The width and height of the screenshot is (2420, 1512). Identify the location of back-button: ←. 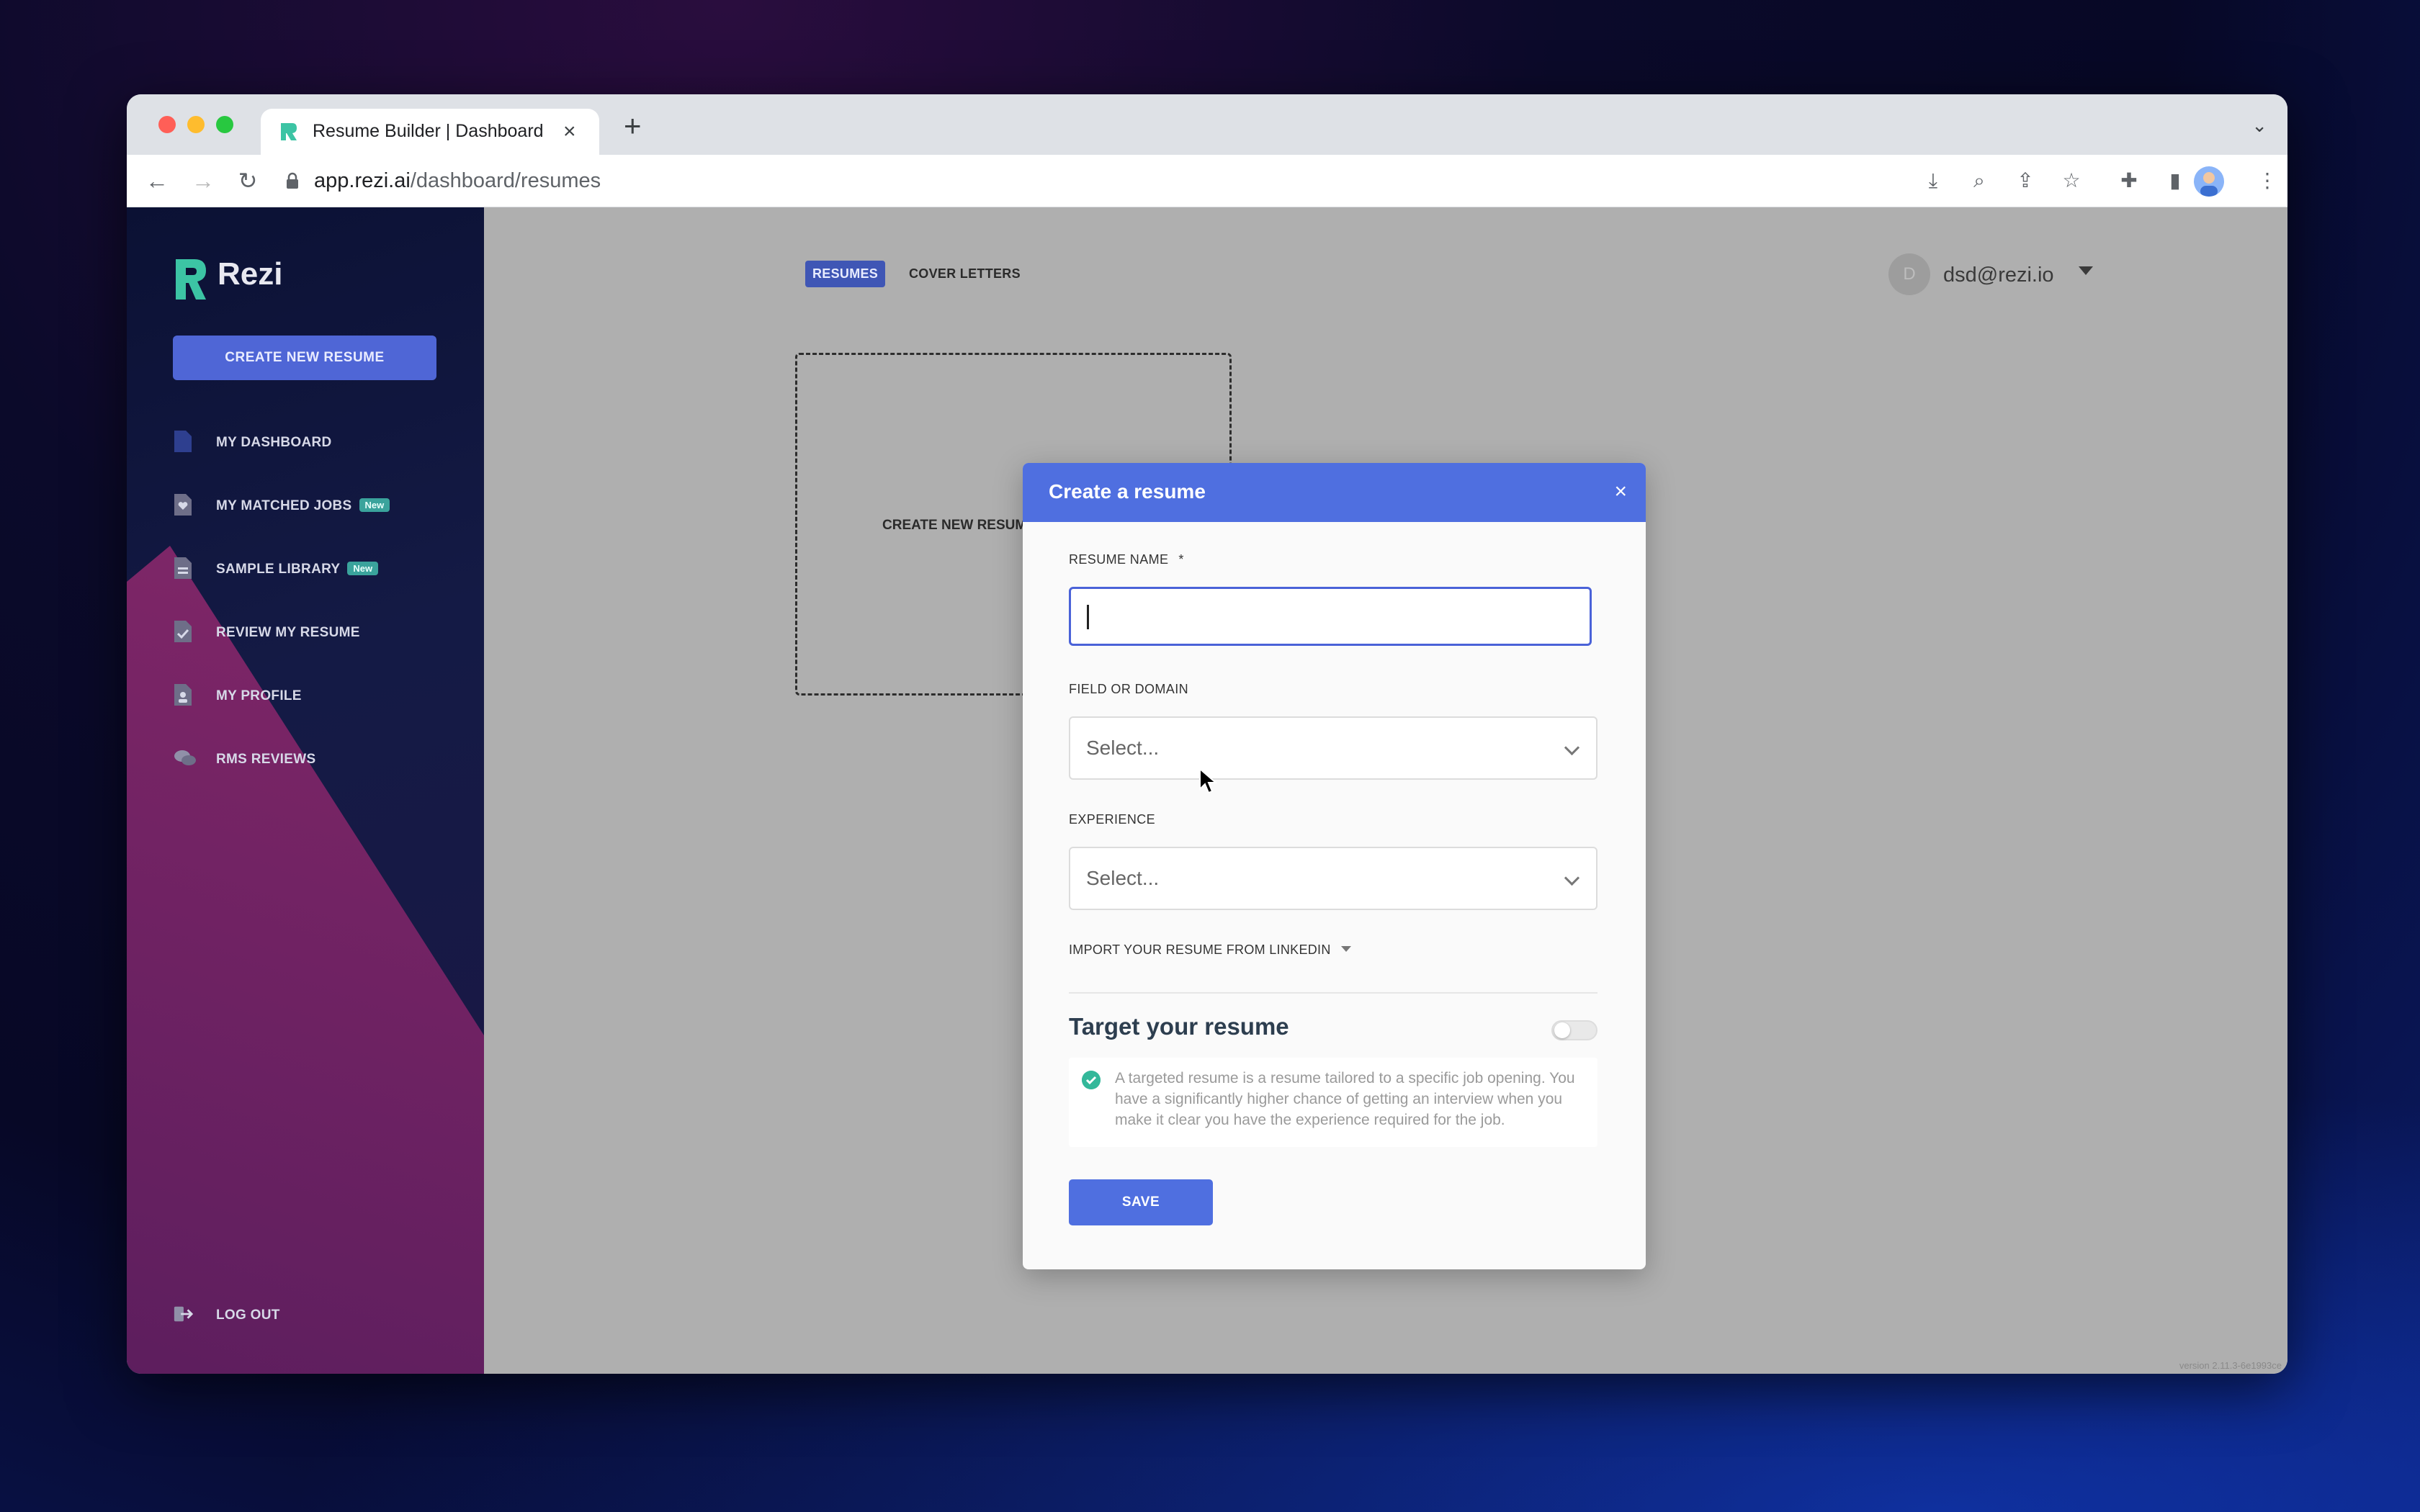
(157, 181).